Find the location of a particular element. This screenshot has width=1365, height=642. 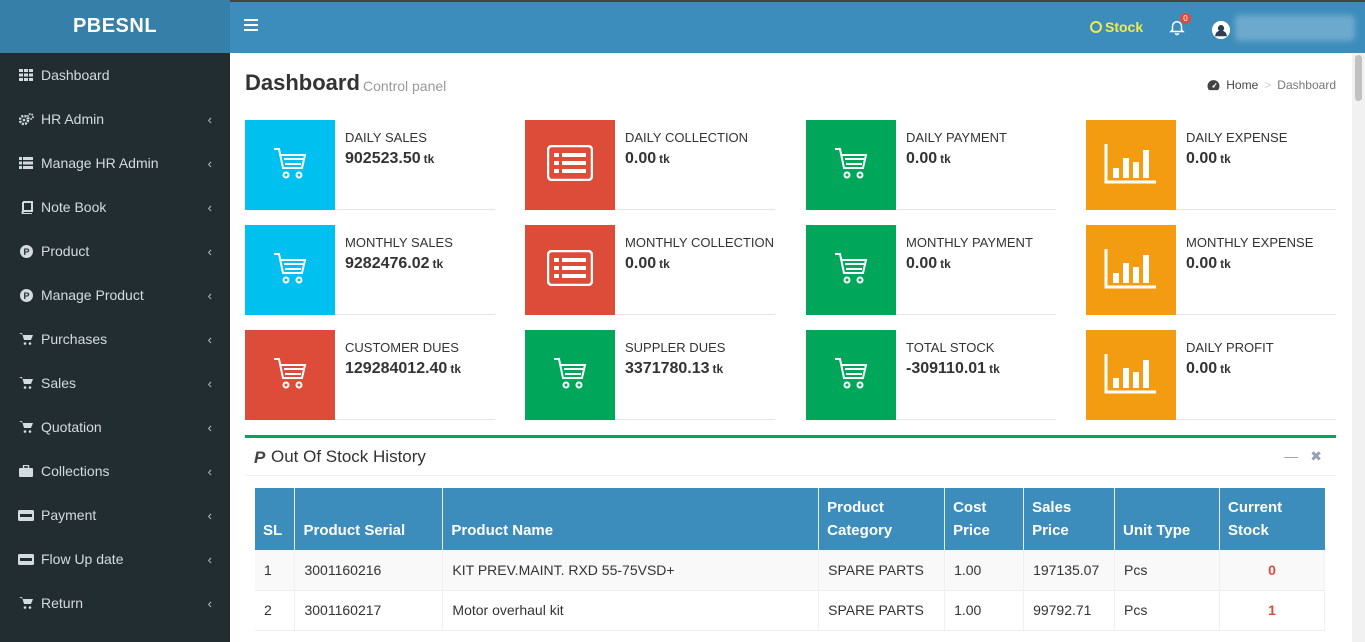

sidebar-item-product: P Product ‹ is located at coordinates (115, 251).